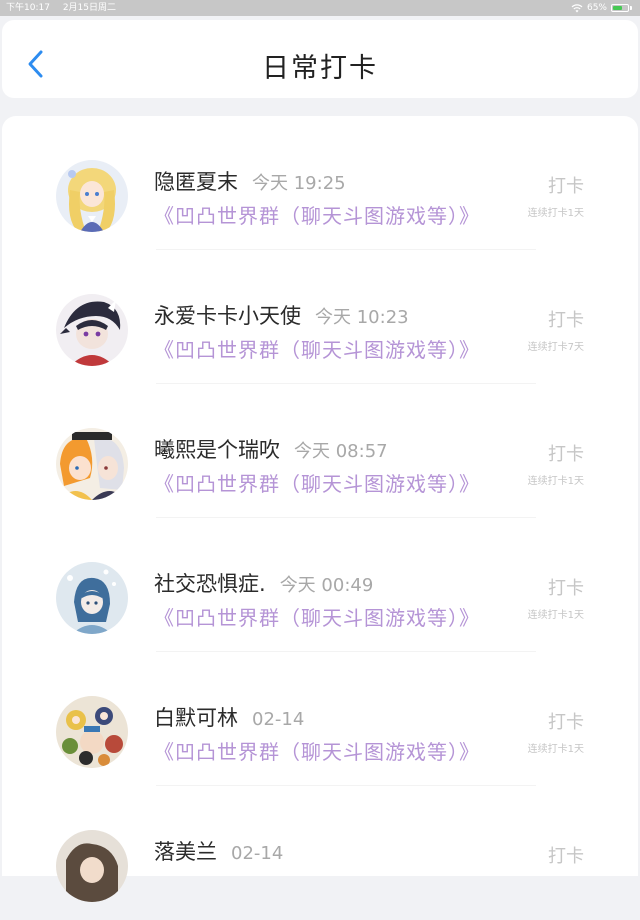  Describe the element at coordinates (28, 8) in the screenshot. I see `status-time: 下午10:17` at that location.